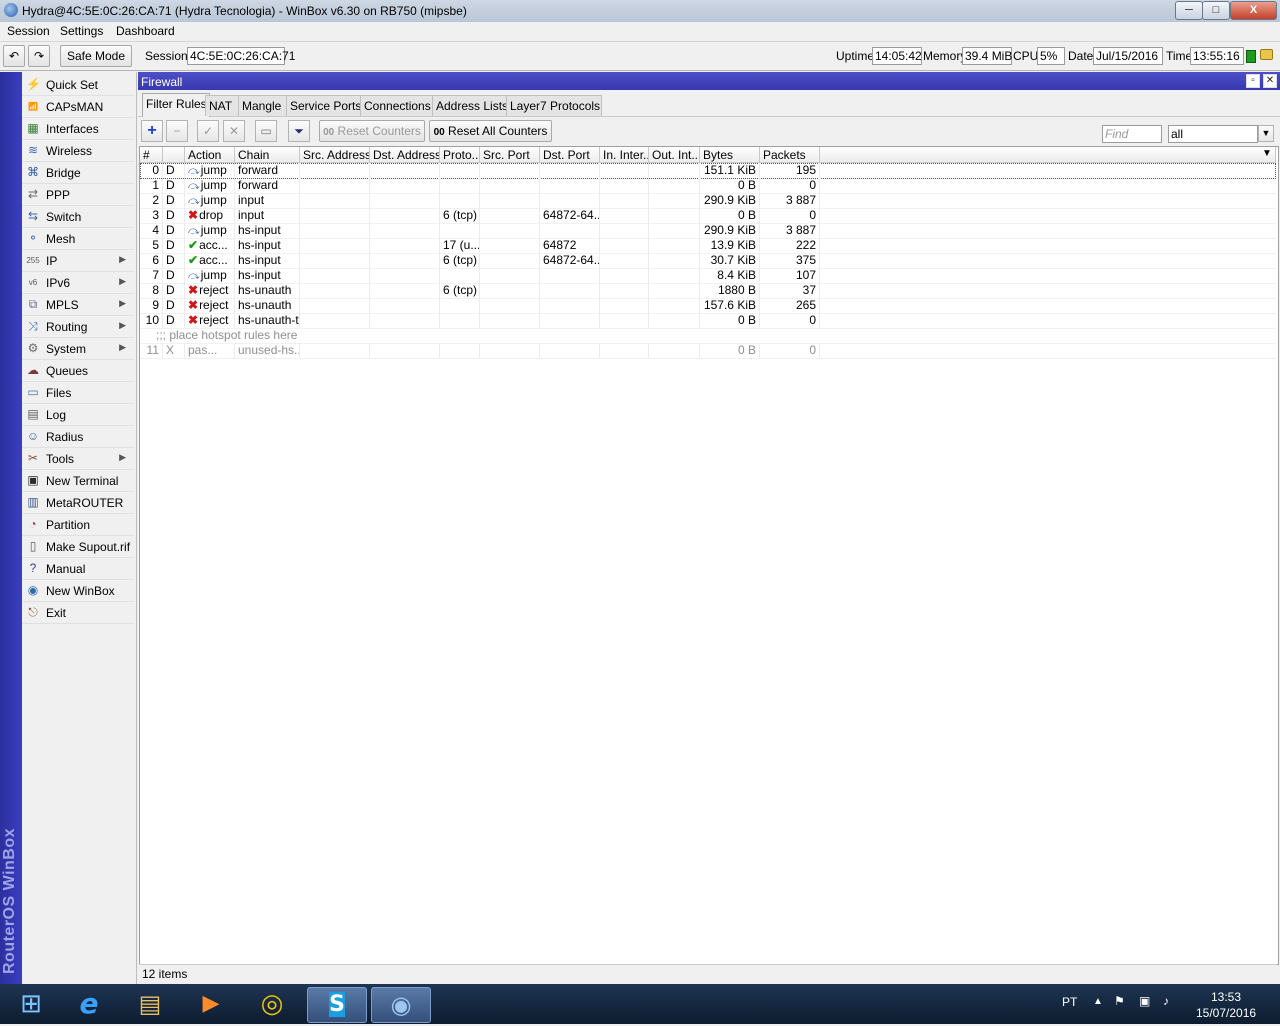 The image size is (1280, 1026). I want to click on column-header-src-address: Src. Address, so click(335, 155).